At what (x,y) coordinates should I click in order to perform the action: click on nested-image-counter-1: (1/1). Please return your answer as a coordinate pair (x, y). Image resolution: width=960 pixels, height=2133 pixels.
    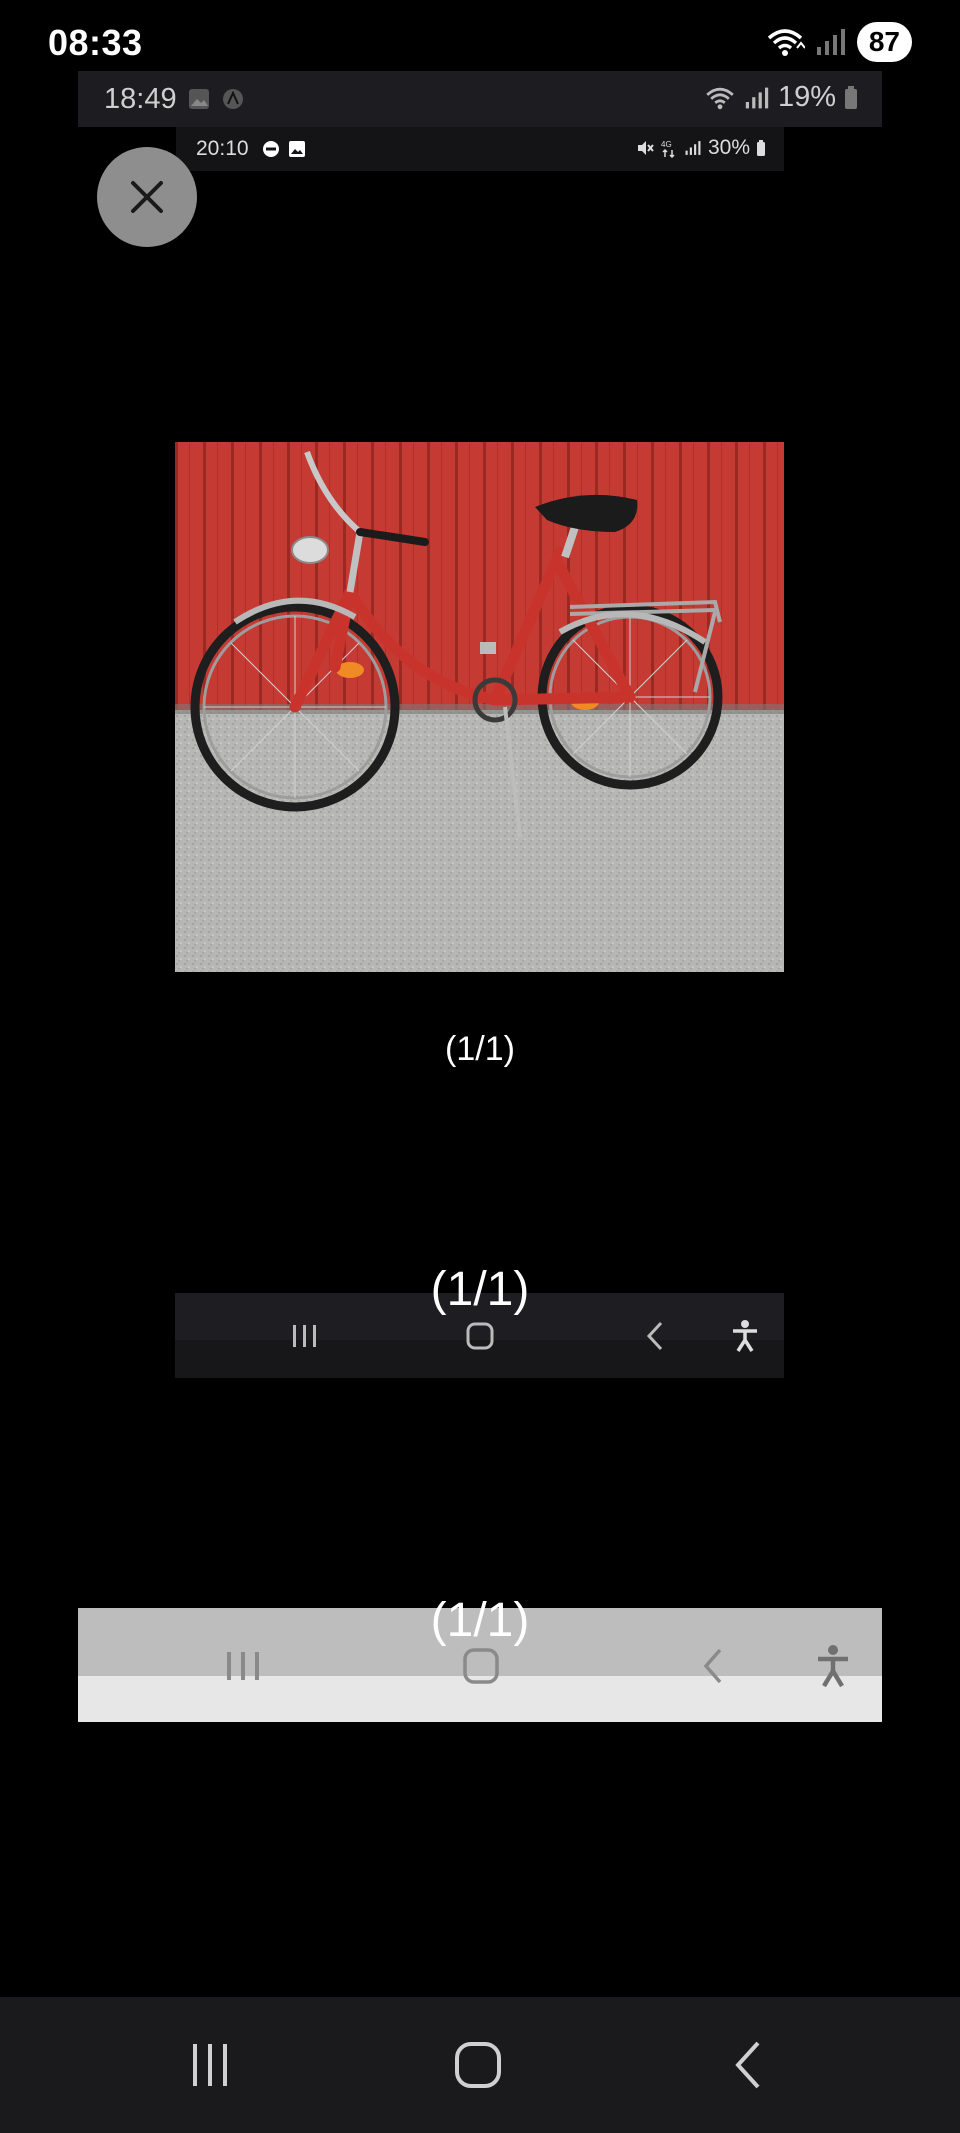
    Looking at the image, I should click on (480, 1289).